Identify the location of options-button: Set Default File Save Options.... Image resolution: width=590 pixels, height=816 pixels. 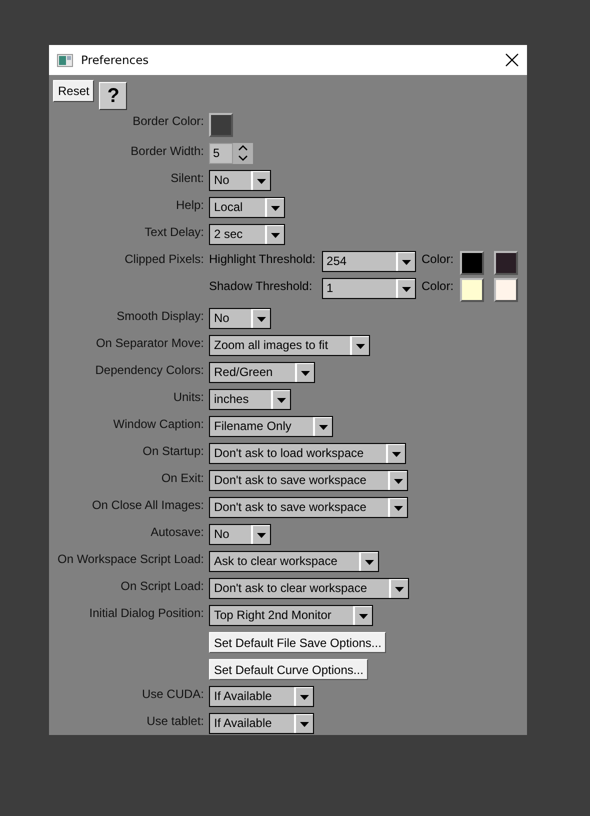
(297, 642).